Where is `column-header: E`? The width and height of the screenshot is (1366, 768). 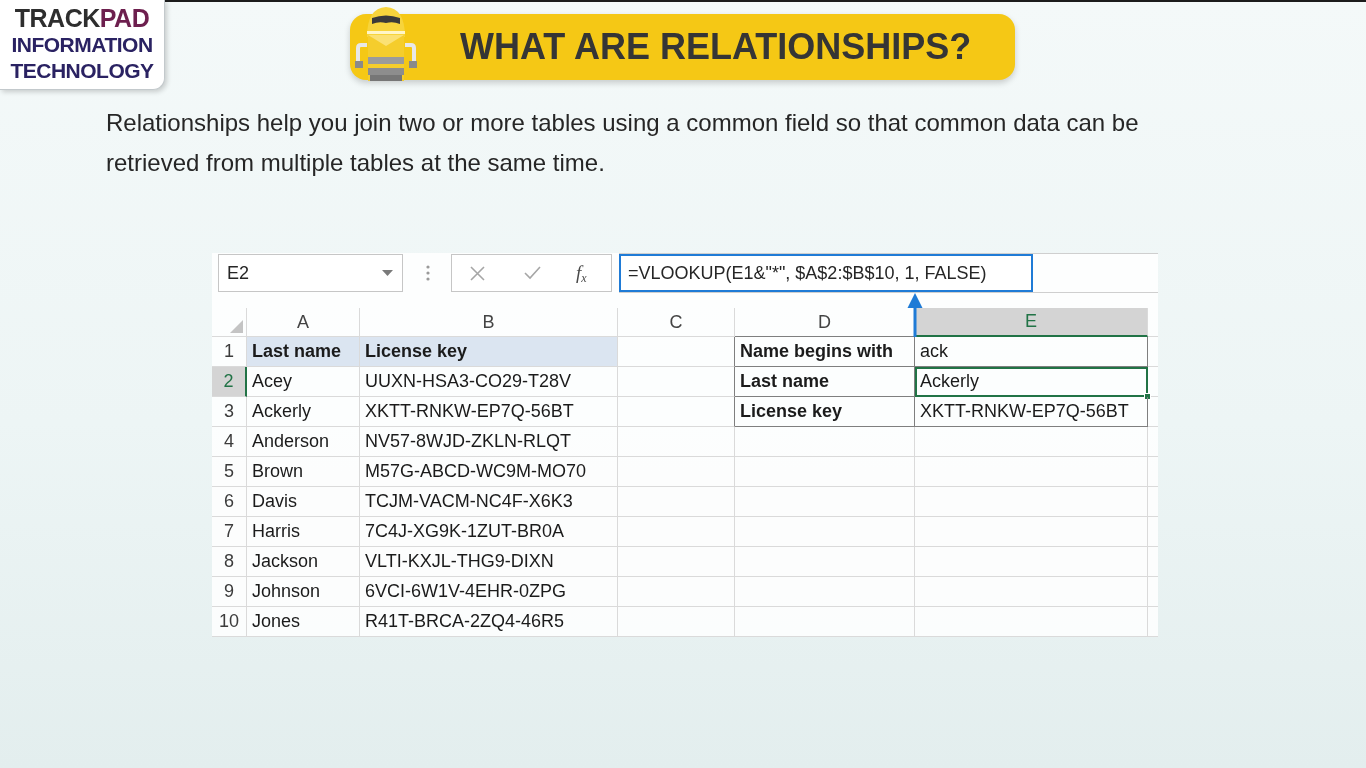
column-header: E is located at coordinates (1031, 322).